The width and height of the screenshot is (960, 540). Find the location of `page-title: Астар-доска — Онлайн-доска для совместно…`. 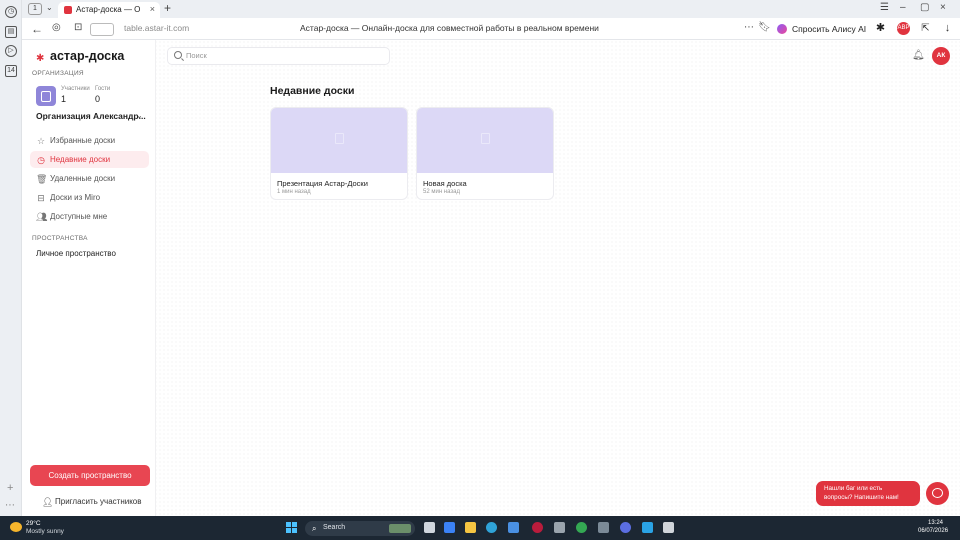

page-title: Астар-доска — Онлайн-доска для совместно… is located at coordinates (449, 28).